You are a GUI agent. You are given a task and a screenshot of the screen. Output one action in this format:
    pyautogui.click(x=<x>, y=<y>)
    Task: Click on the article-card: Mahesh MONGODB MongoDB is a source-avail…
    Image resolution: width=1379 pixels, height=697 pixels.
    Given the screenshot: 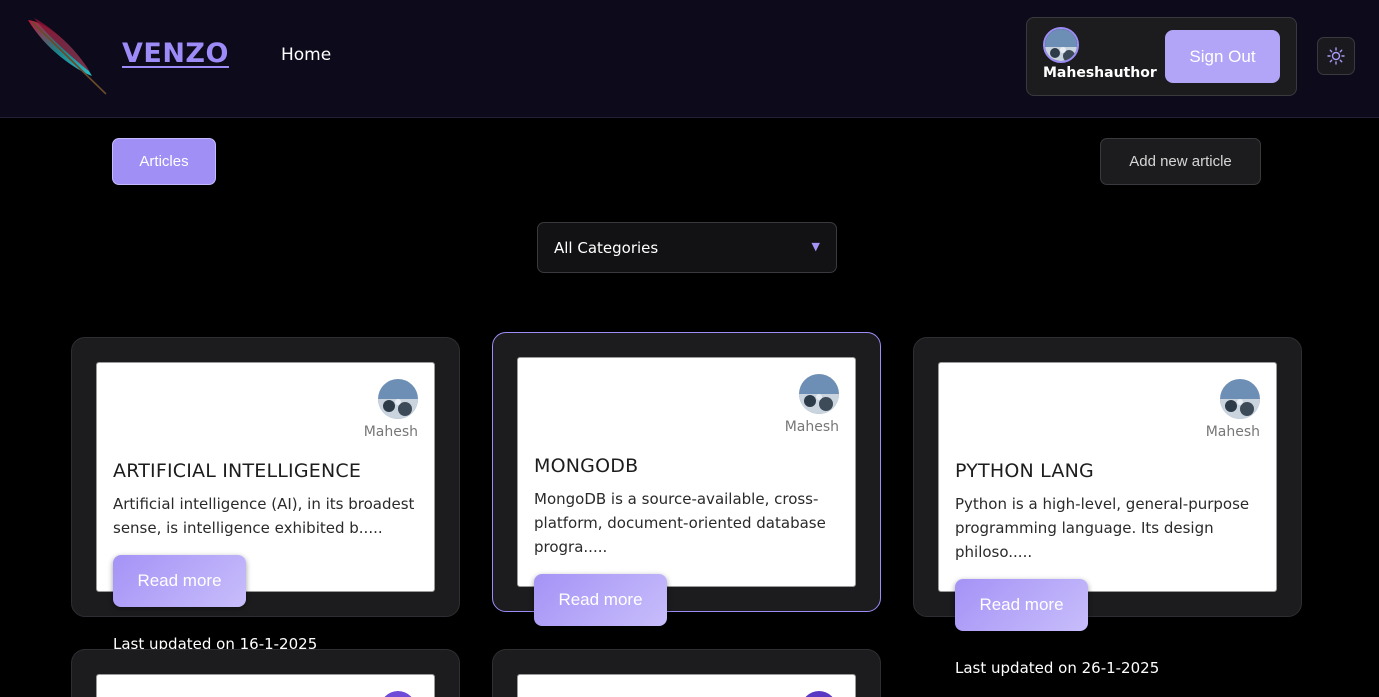 What is the action you would take?
    pyautogui.click(x=686, y=472)
    